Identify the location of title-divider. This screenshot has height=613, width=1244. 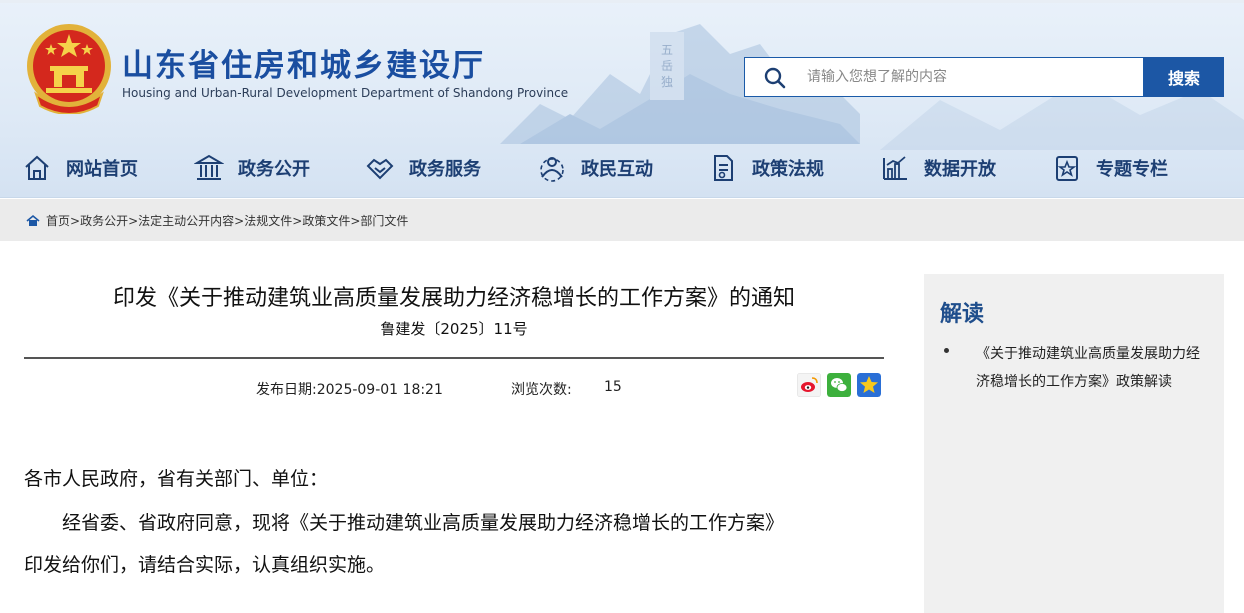
(454, 358).